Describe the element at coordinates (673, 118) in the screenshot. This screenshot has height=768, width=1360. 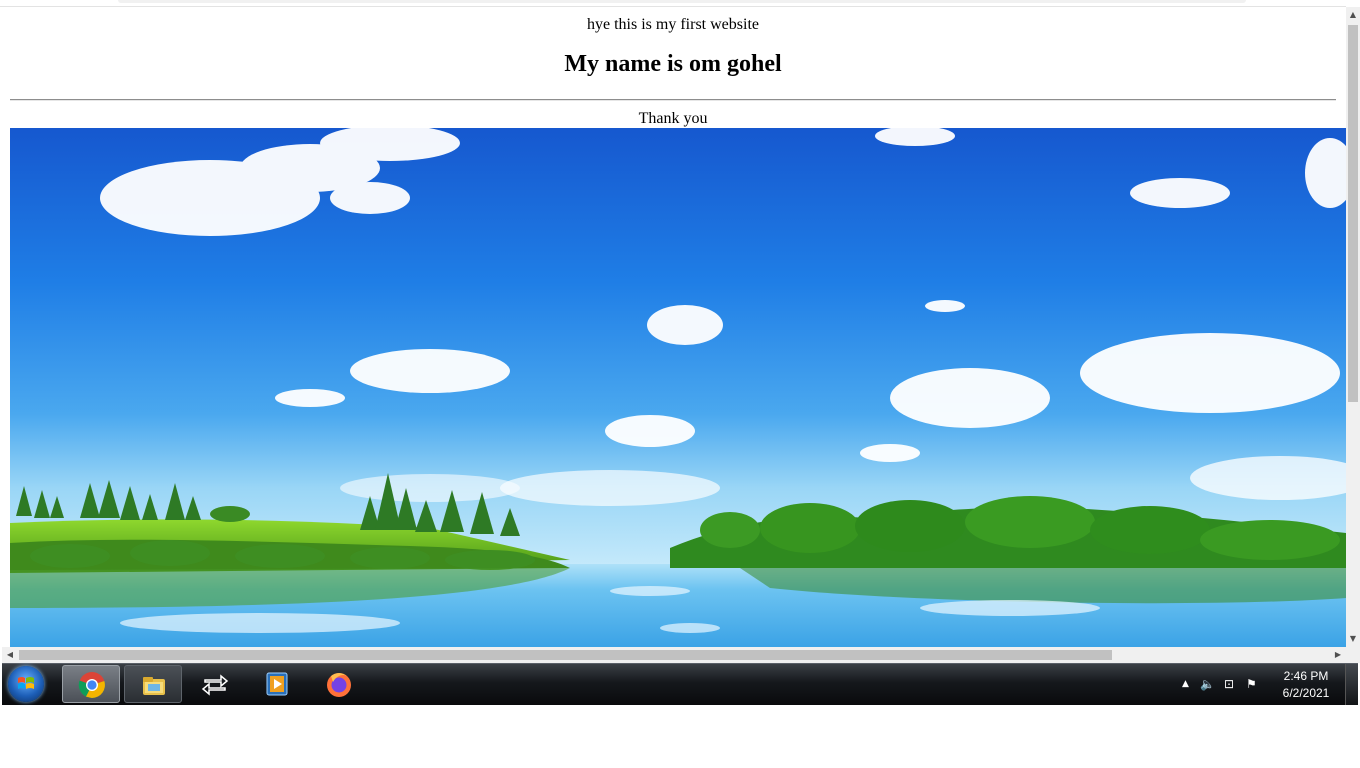
I see `closing-text: Thank you` at that location.